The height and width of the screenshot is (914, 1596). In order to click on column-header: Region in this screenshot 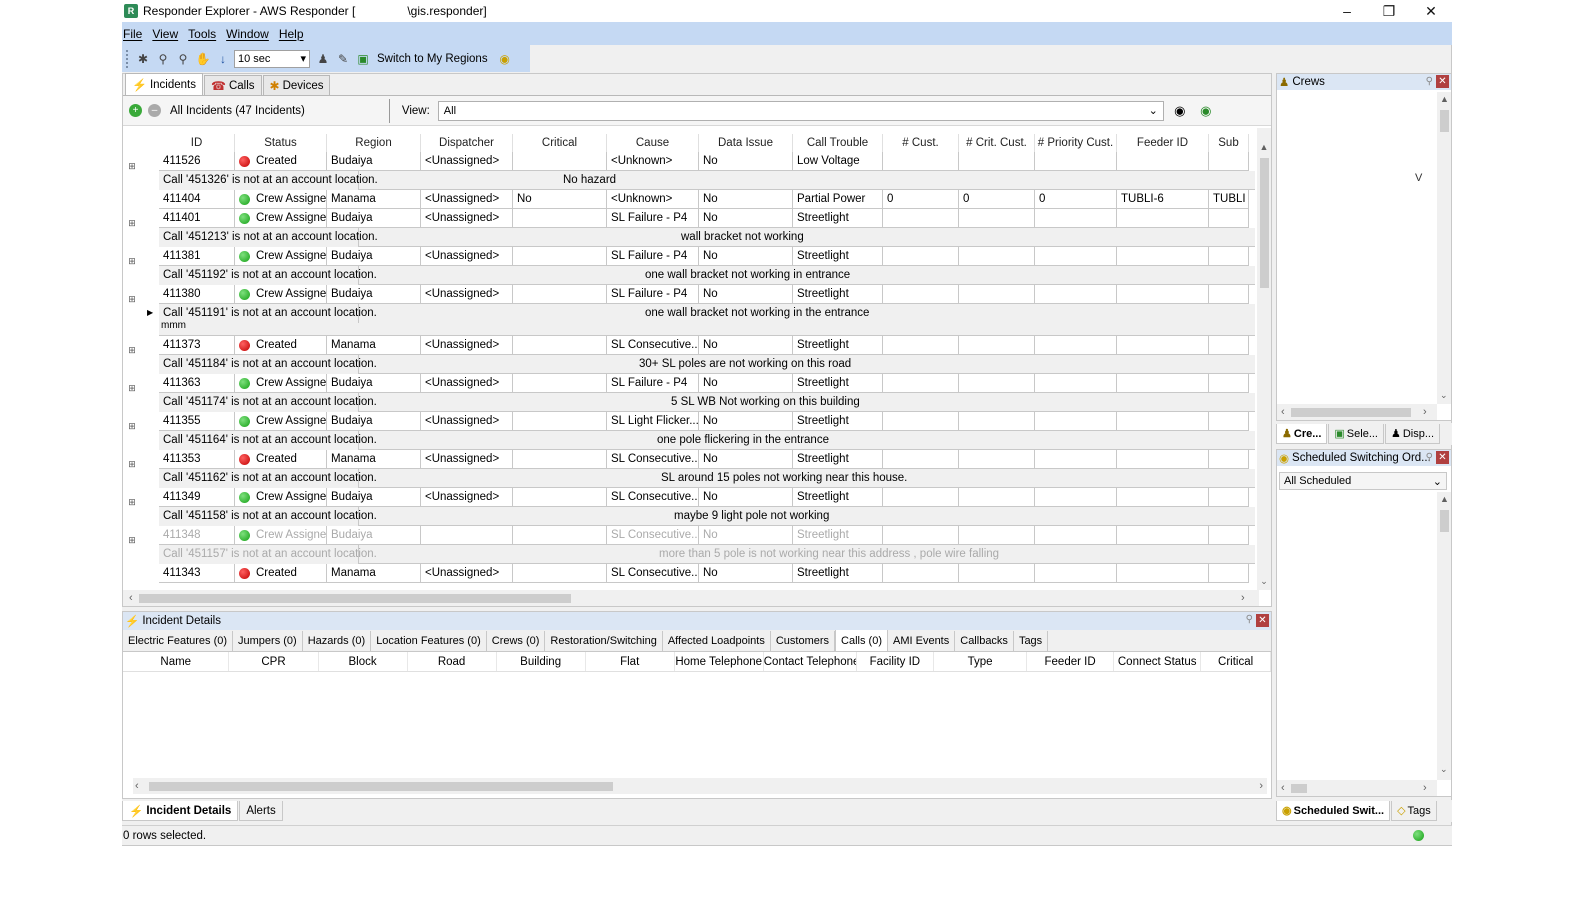, I will do `click(374, 143)`.